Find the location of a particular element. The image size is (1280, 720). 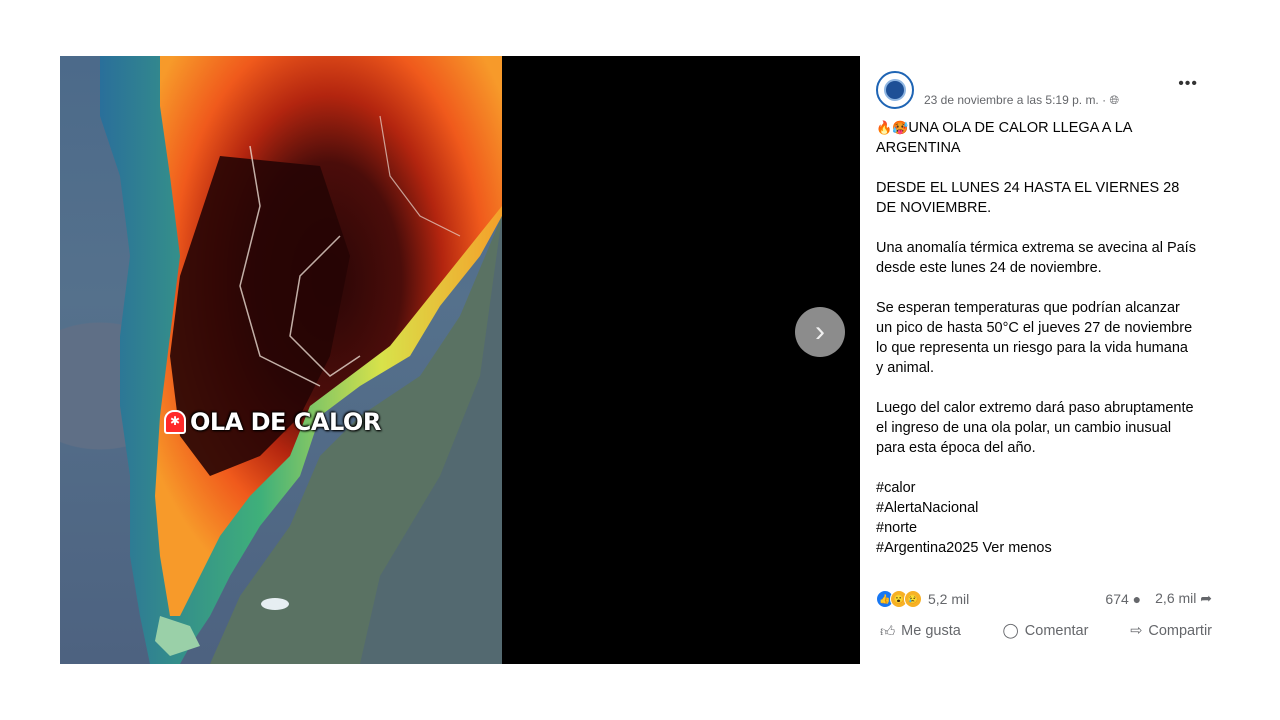

see-less-link: Ver menos is located at coordinates (1016, 548).